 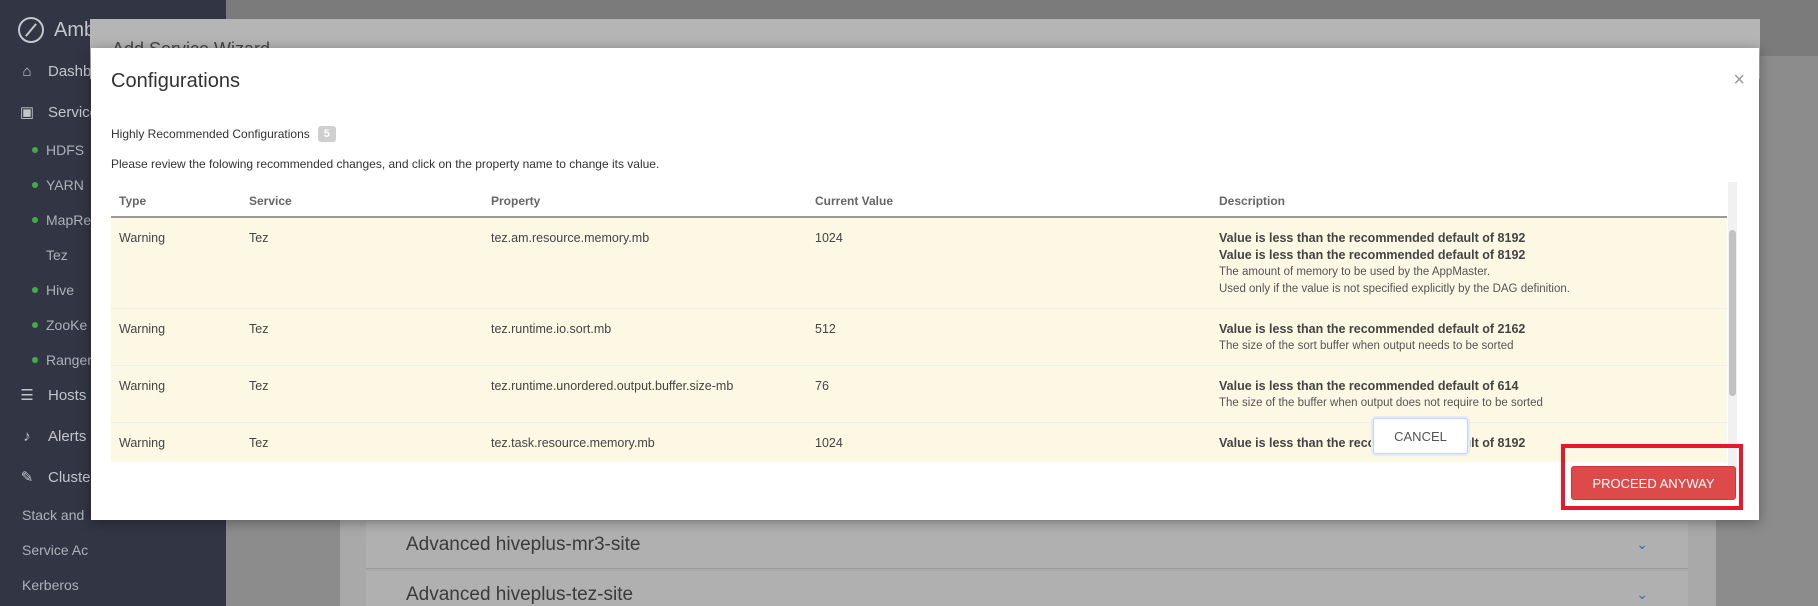 What do you see at coordinates (55, 550) in the screenshot?
I see `sidebar-cluster-service-accounts: Service Ac` at bounding box center [55, 550].